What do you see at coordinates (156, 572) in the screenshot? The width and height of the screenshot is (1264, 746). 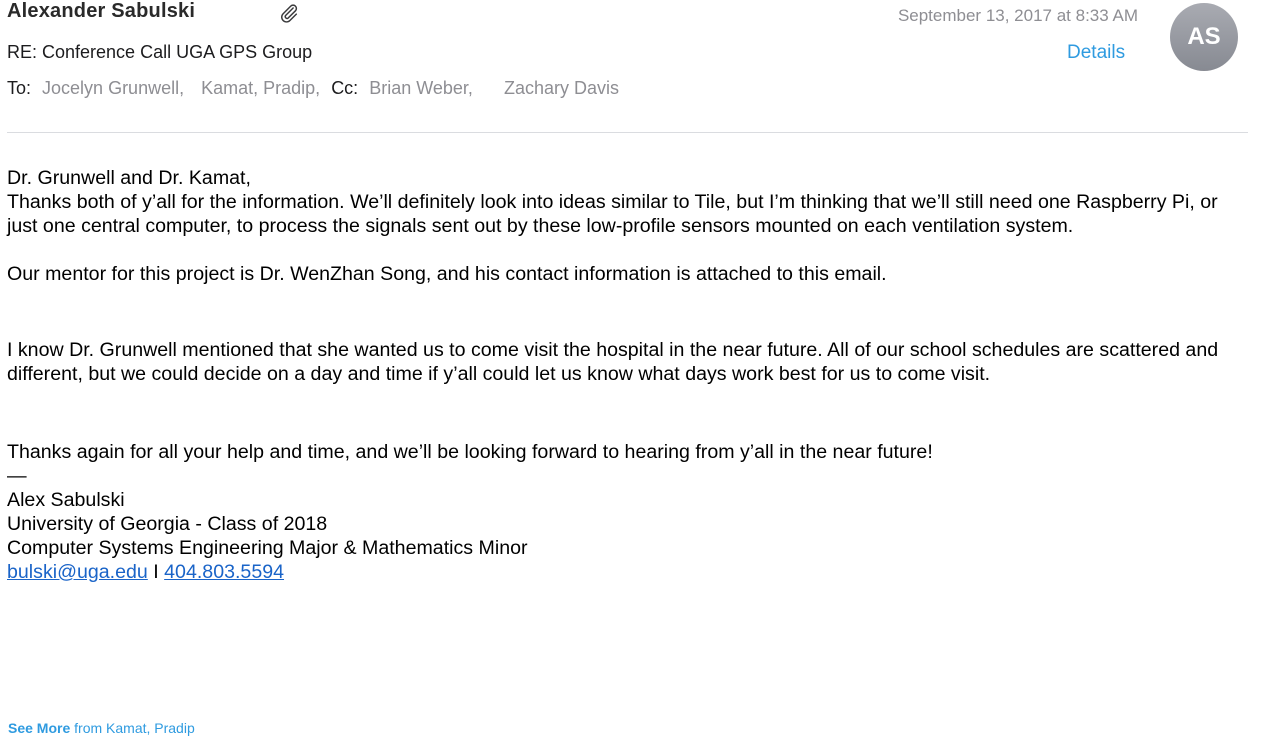 I see `contact-divider: I` at bounding box center [156, 572].